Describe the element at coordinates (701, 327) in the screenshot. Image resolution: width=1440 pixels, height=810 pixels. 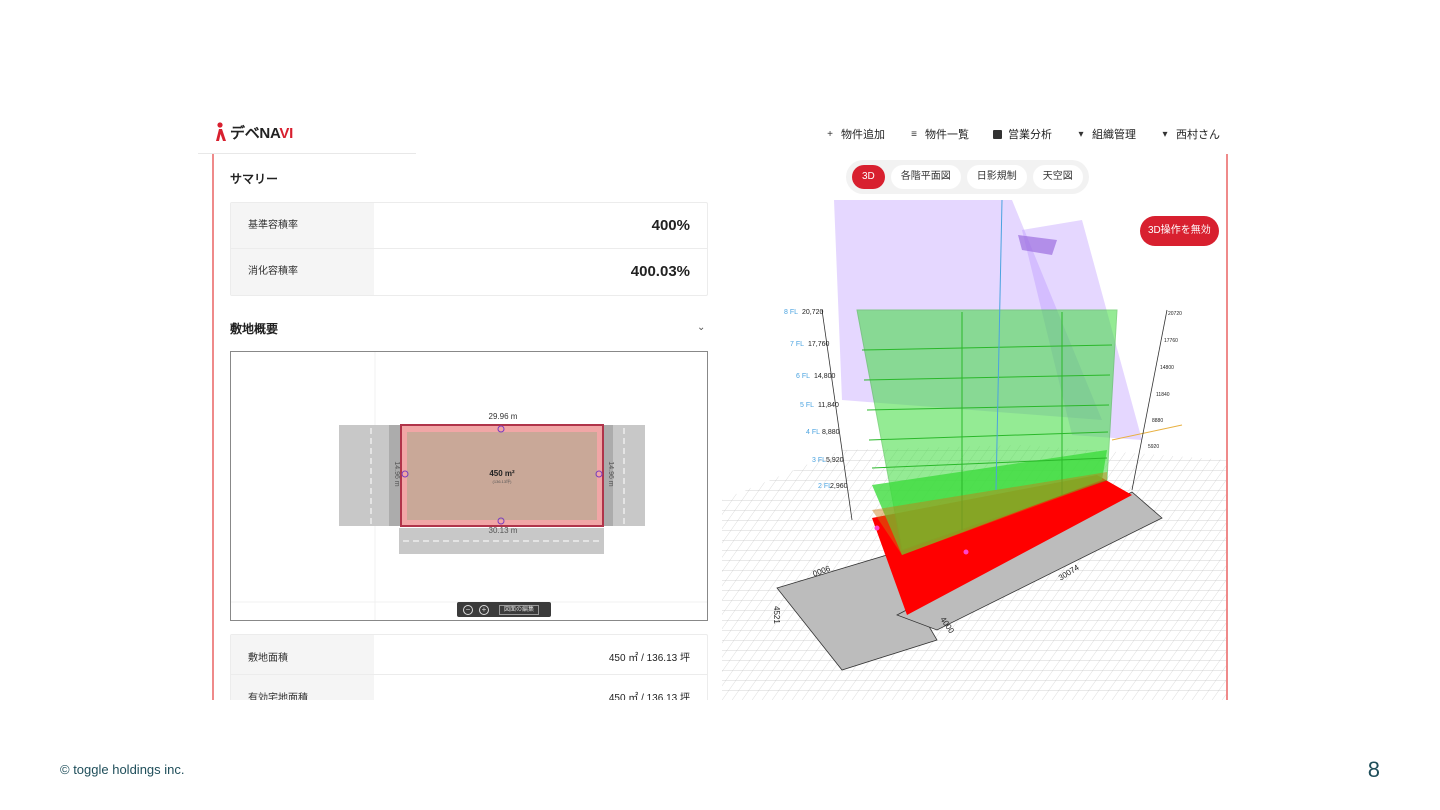
I see `chevron-down-icon: ⌄` at that location.